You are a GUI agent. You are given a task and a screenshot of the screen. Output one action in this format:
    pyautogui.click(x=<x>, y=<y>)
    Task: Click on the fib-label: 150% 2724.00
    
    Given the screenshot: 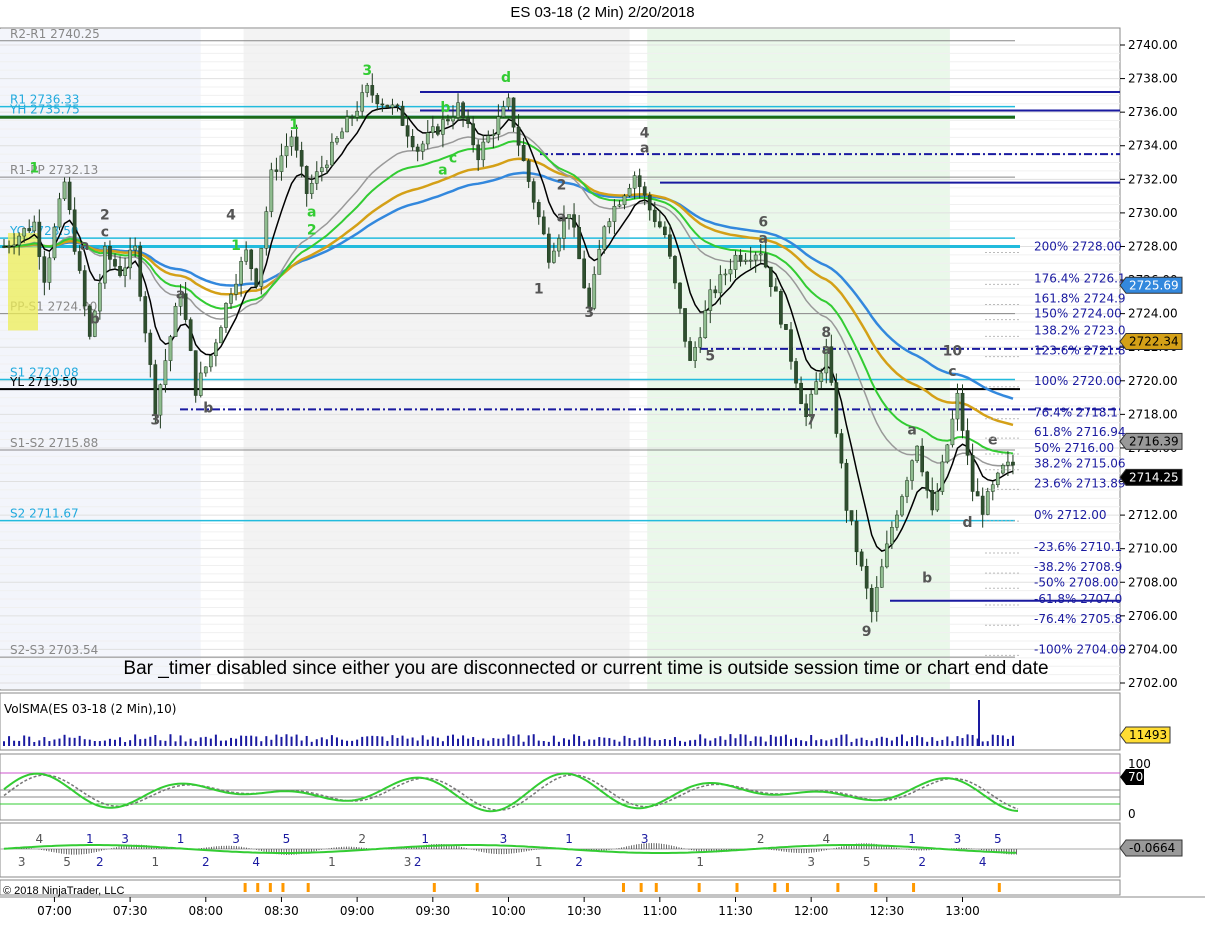 What is the action you would take?
    pyautogui.click(x=1078, y=314)
    